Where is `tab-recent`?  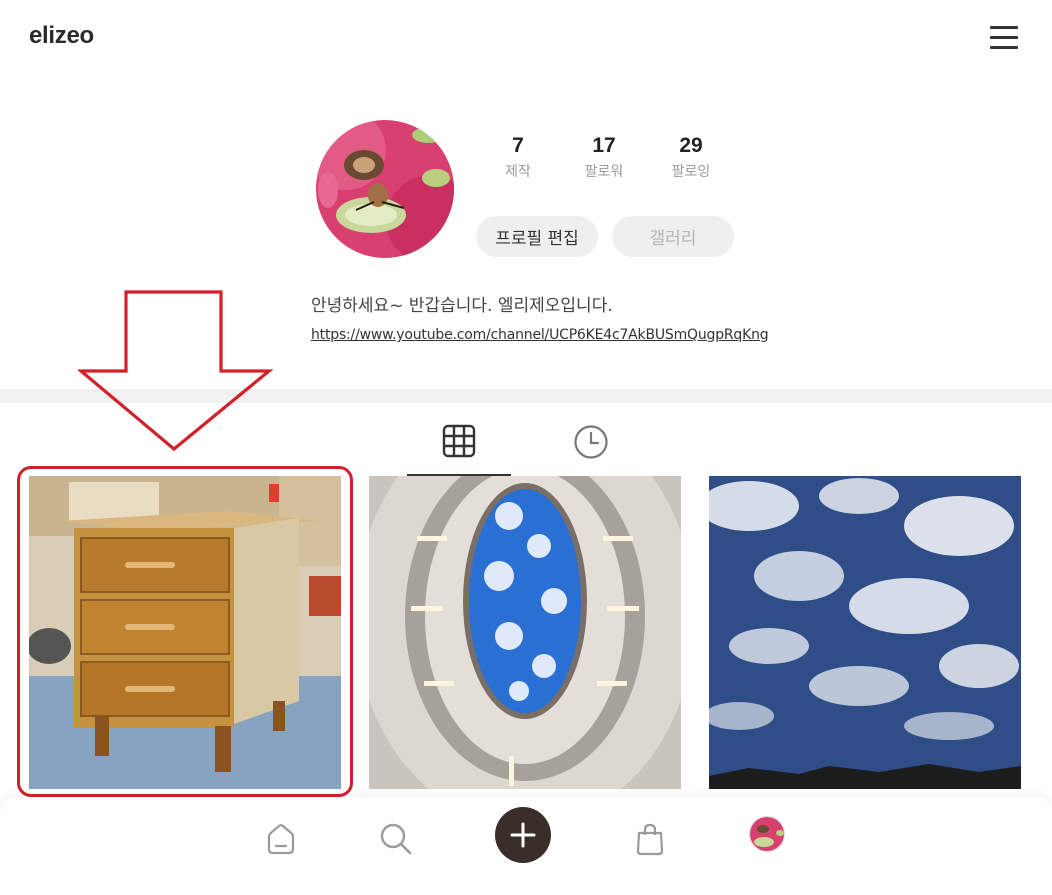 tab-recent is located at coordinates (591, 447).